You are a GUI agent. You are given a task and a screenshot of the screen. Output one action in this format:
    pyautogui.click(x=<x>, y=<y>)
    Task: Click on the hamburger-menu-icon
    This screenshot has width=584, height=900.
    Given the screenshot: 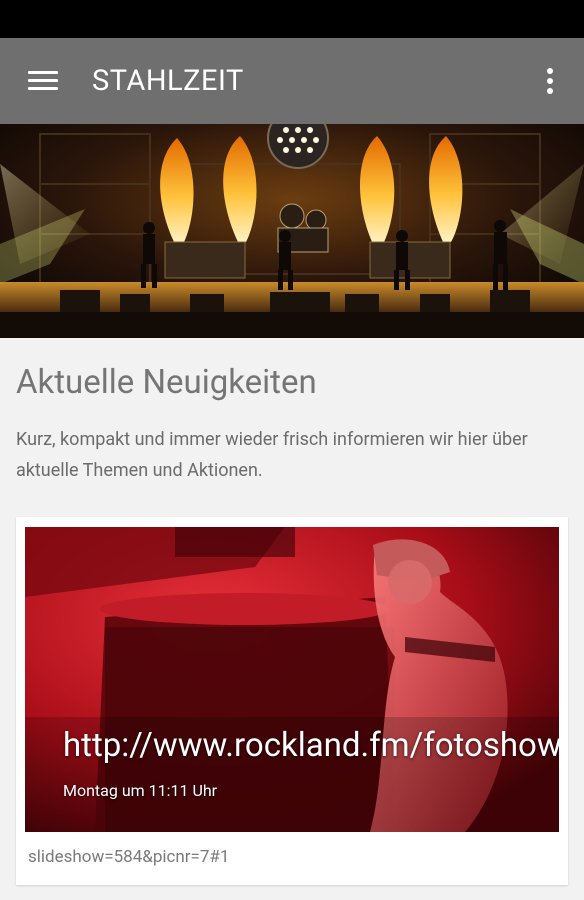 What is the action you would take?
    pyautogui.click(x=43, y=80)
    